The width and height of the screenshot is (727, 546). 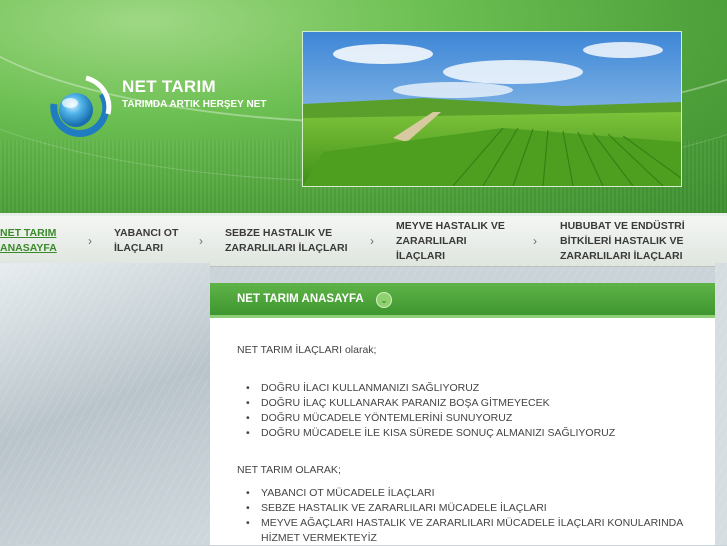 What do you see at coordinates (146, 233) in the screenshot?
I see `nav-item-label-line1: YABANCI OT` at bounding box center [146, 233].